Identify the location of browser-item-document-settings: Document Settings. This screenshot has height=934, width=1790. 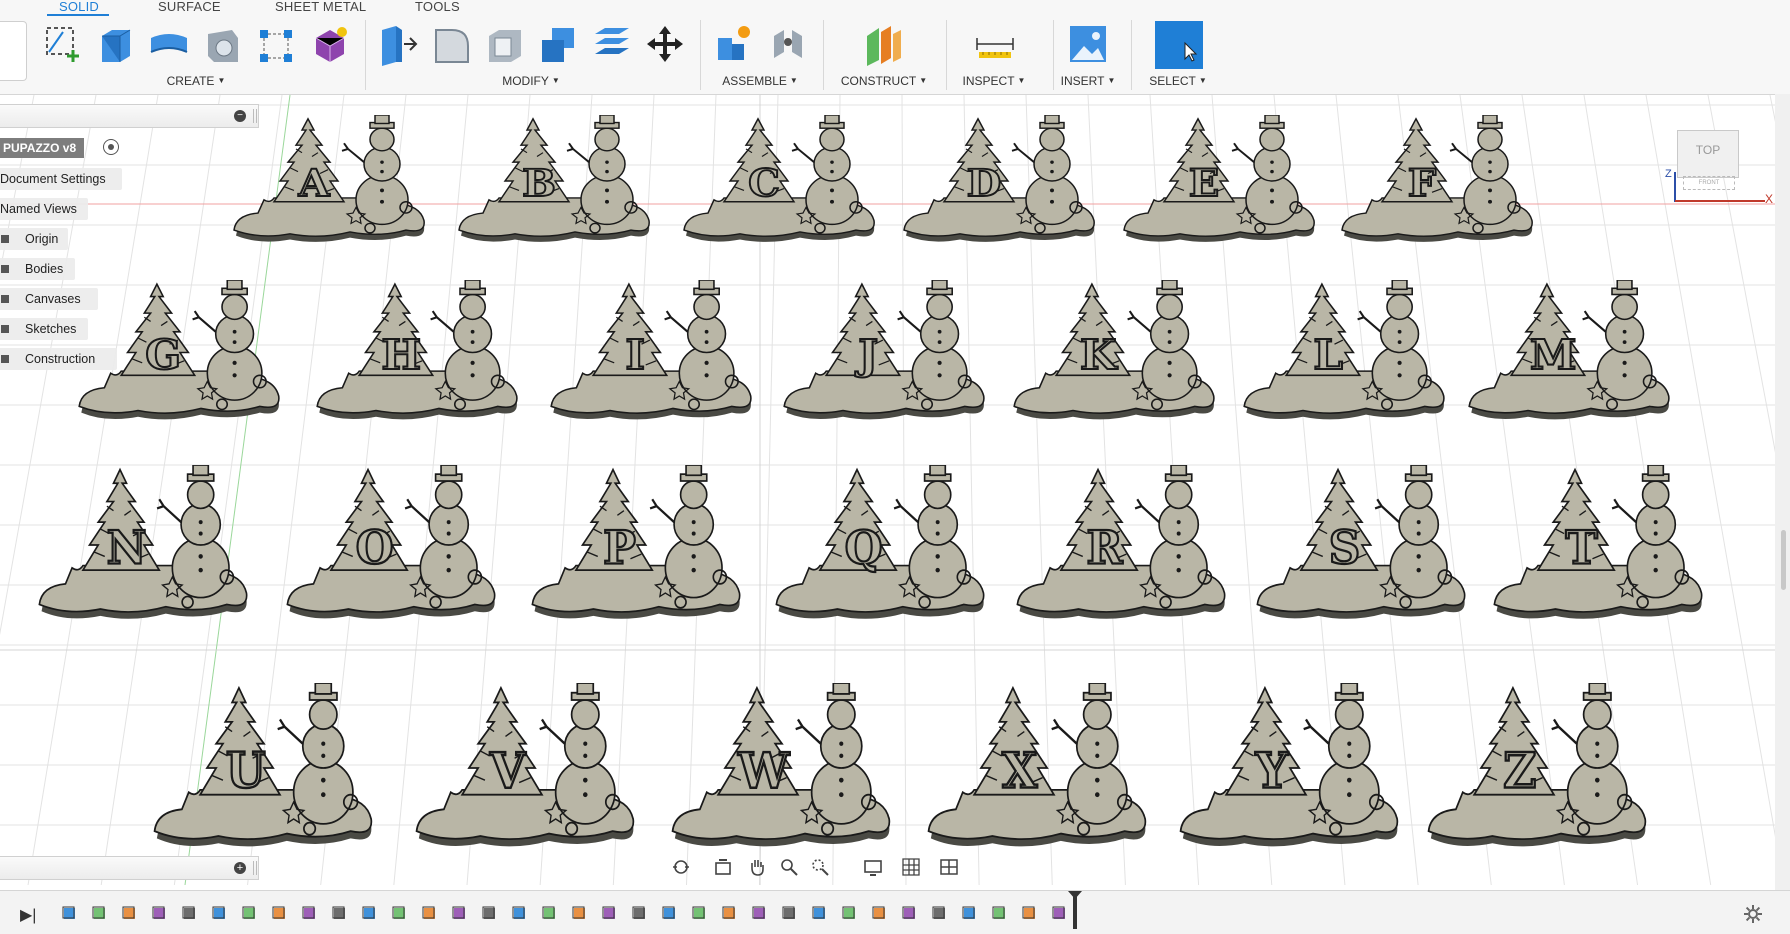
(61, 179).